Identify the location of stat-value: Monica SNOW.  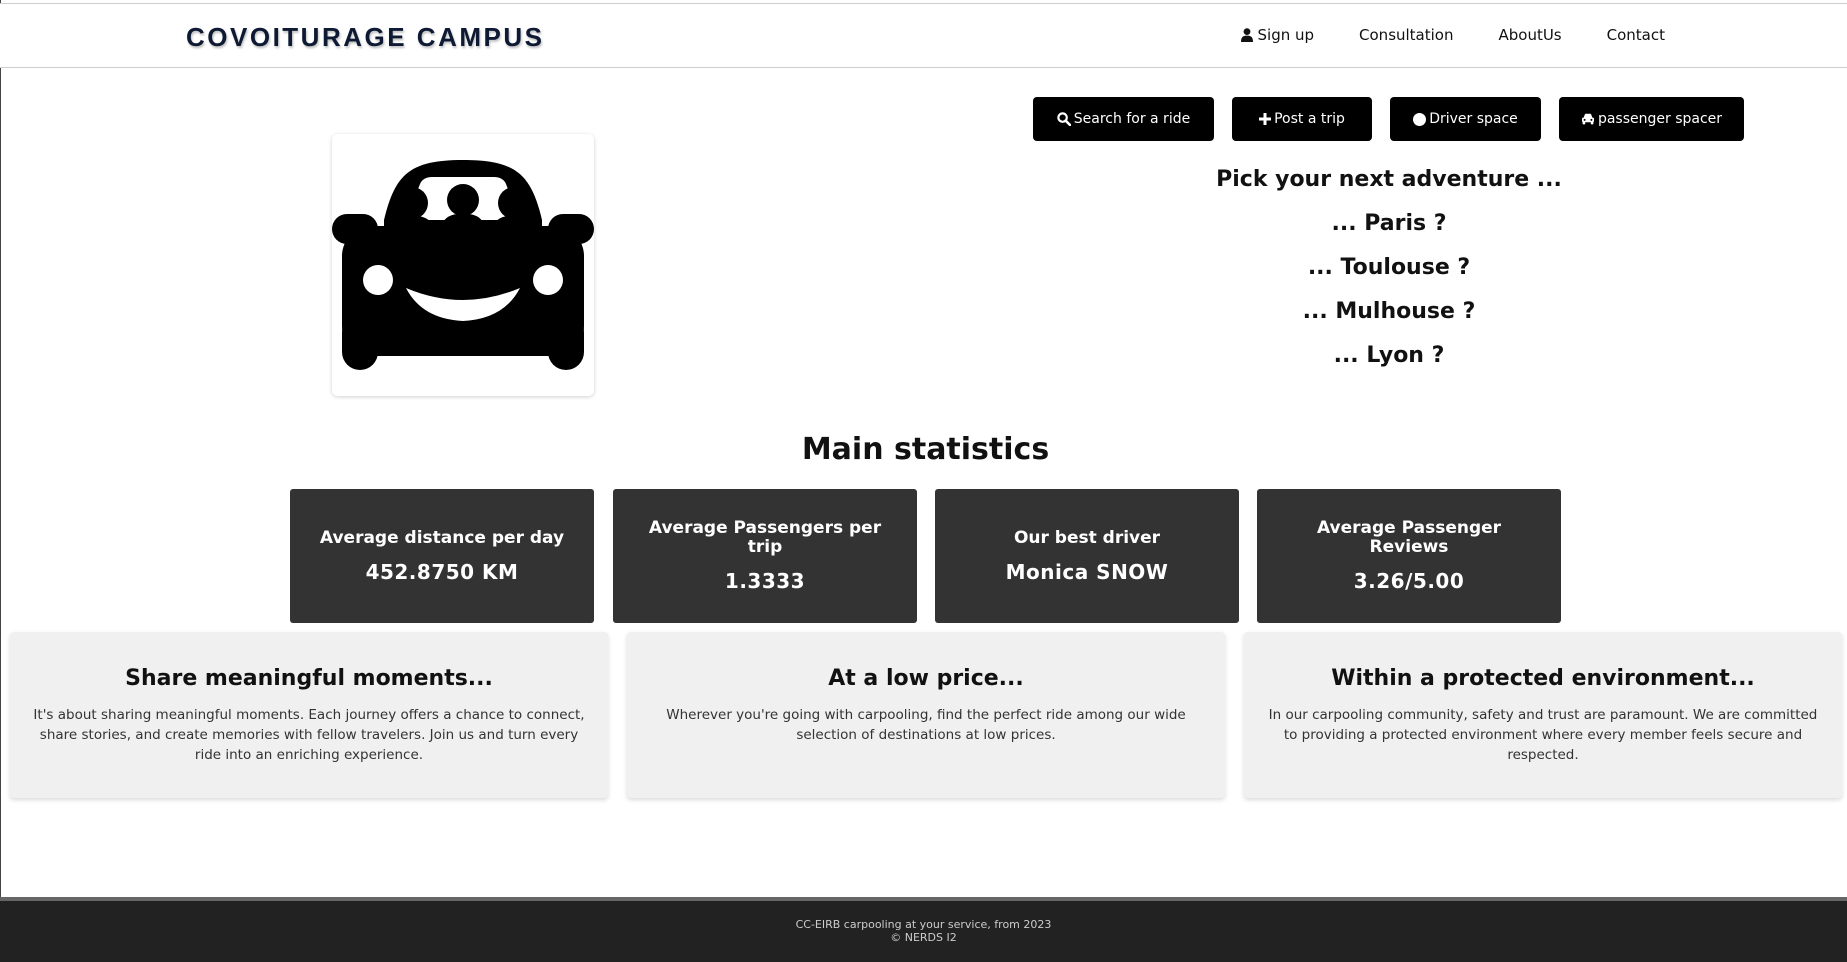
(1087, 571).